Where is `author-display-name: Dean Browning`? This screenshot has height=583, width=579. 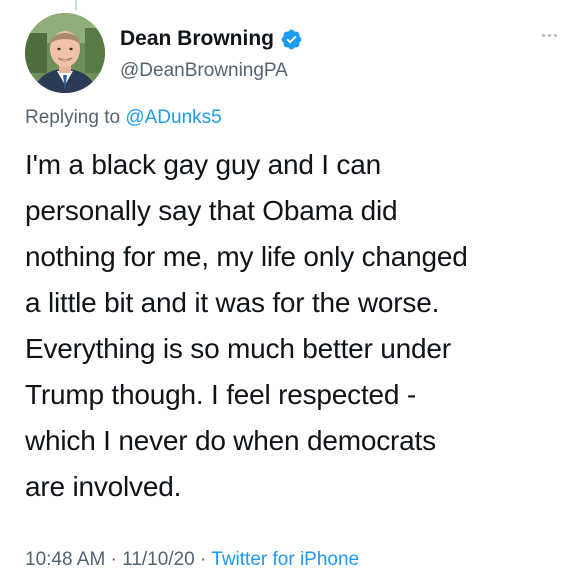
author-display-name: Dean Browning is located at coordinates (197, 39).